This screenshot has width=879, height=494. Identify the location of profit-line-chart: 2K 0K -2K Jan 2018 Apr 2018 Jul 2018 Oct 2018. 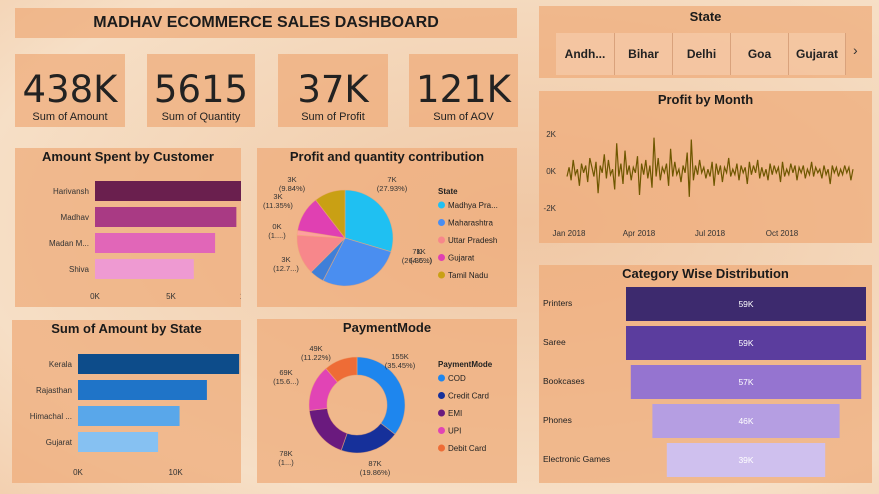
(699, 184).